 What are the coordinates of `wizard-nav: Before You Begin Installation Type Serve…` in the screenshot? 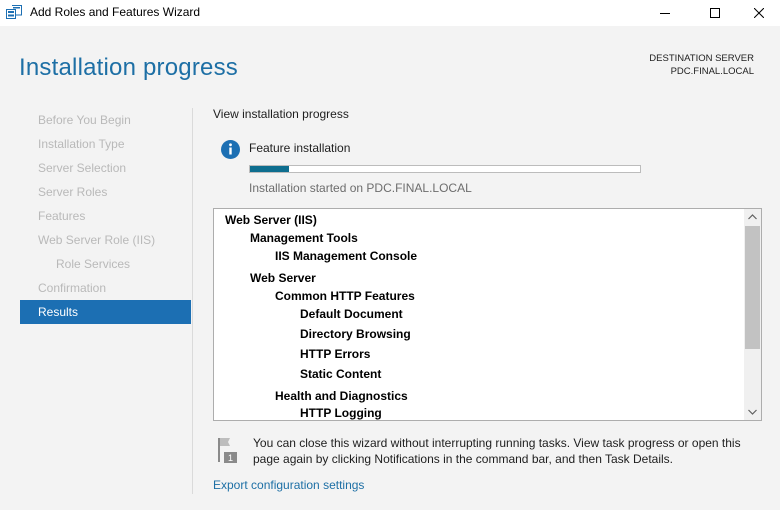 It's located at (105, 216).